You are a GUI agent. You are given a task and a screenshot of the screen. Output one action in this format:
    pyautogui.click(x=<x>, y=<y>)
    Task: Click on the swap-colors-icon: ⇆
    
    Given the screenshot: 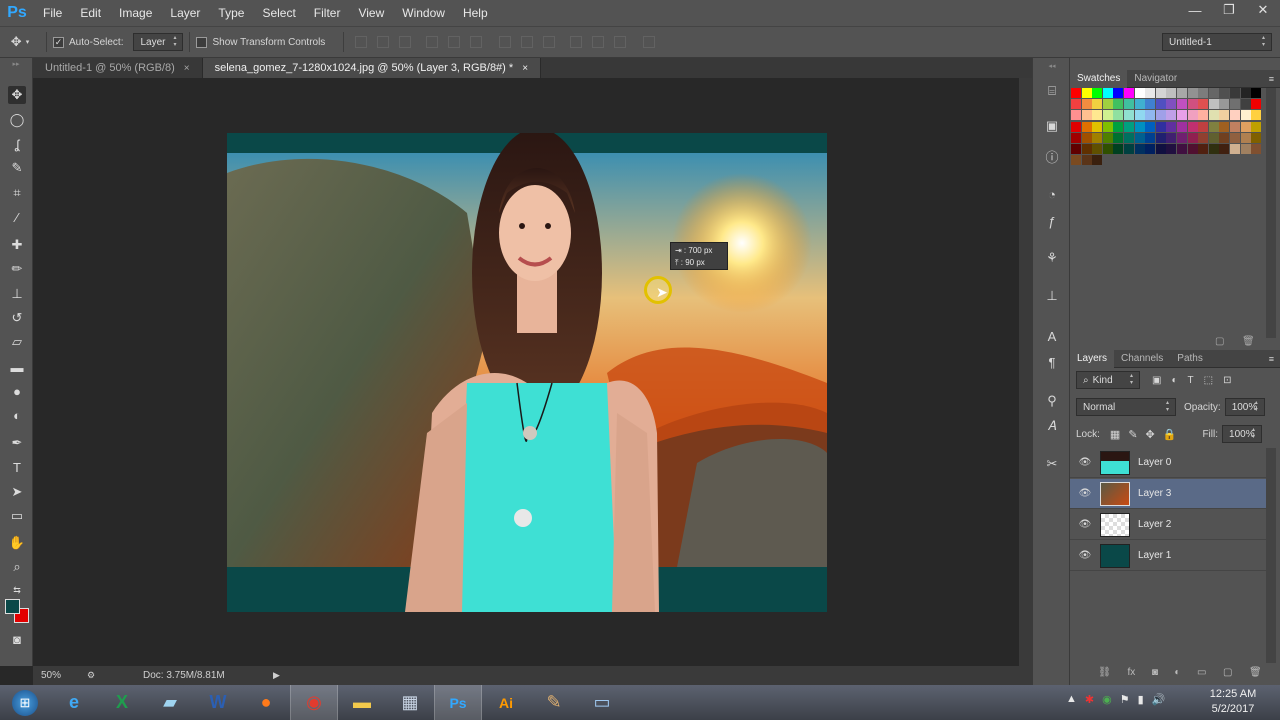 What is the action you would take?
    pyautogui.click(x=17, y=590)
    